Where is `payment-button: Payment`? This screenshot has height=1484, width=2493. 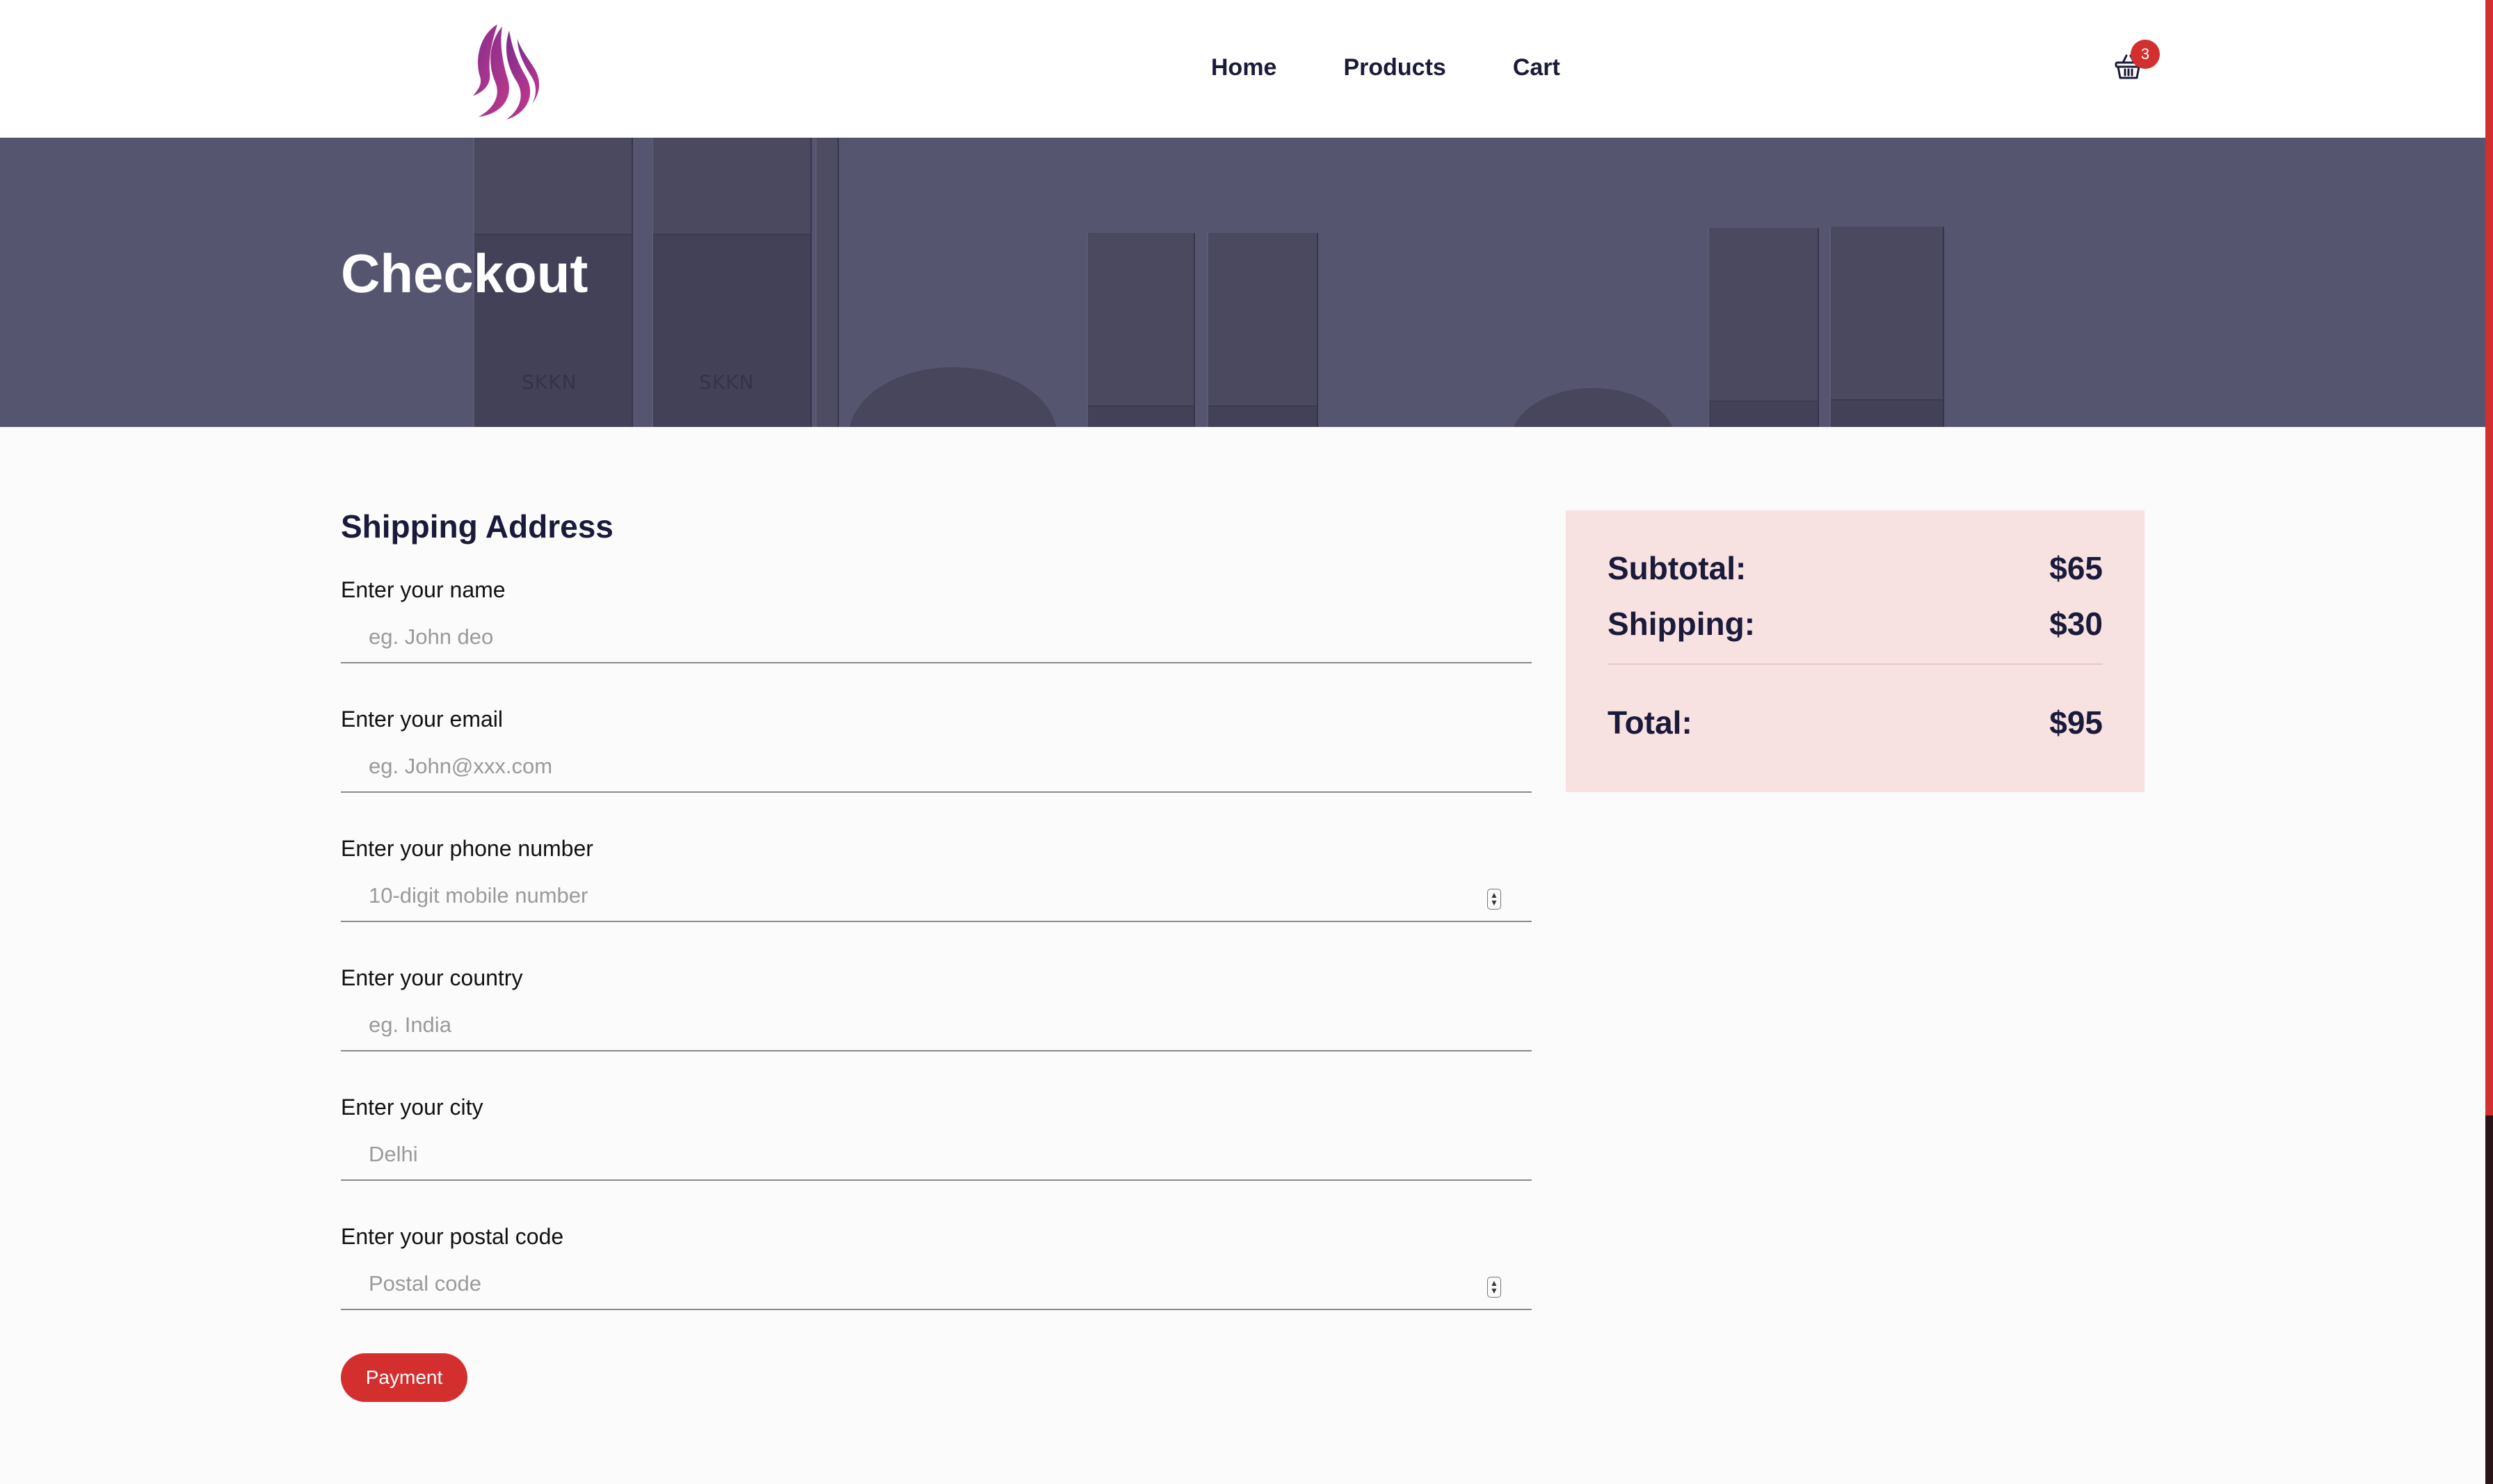
payment-button: Payment is located at coordinates (404, 1377).